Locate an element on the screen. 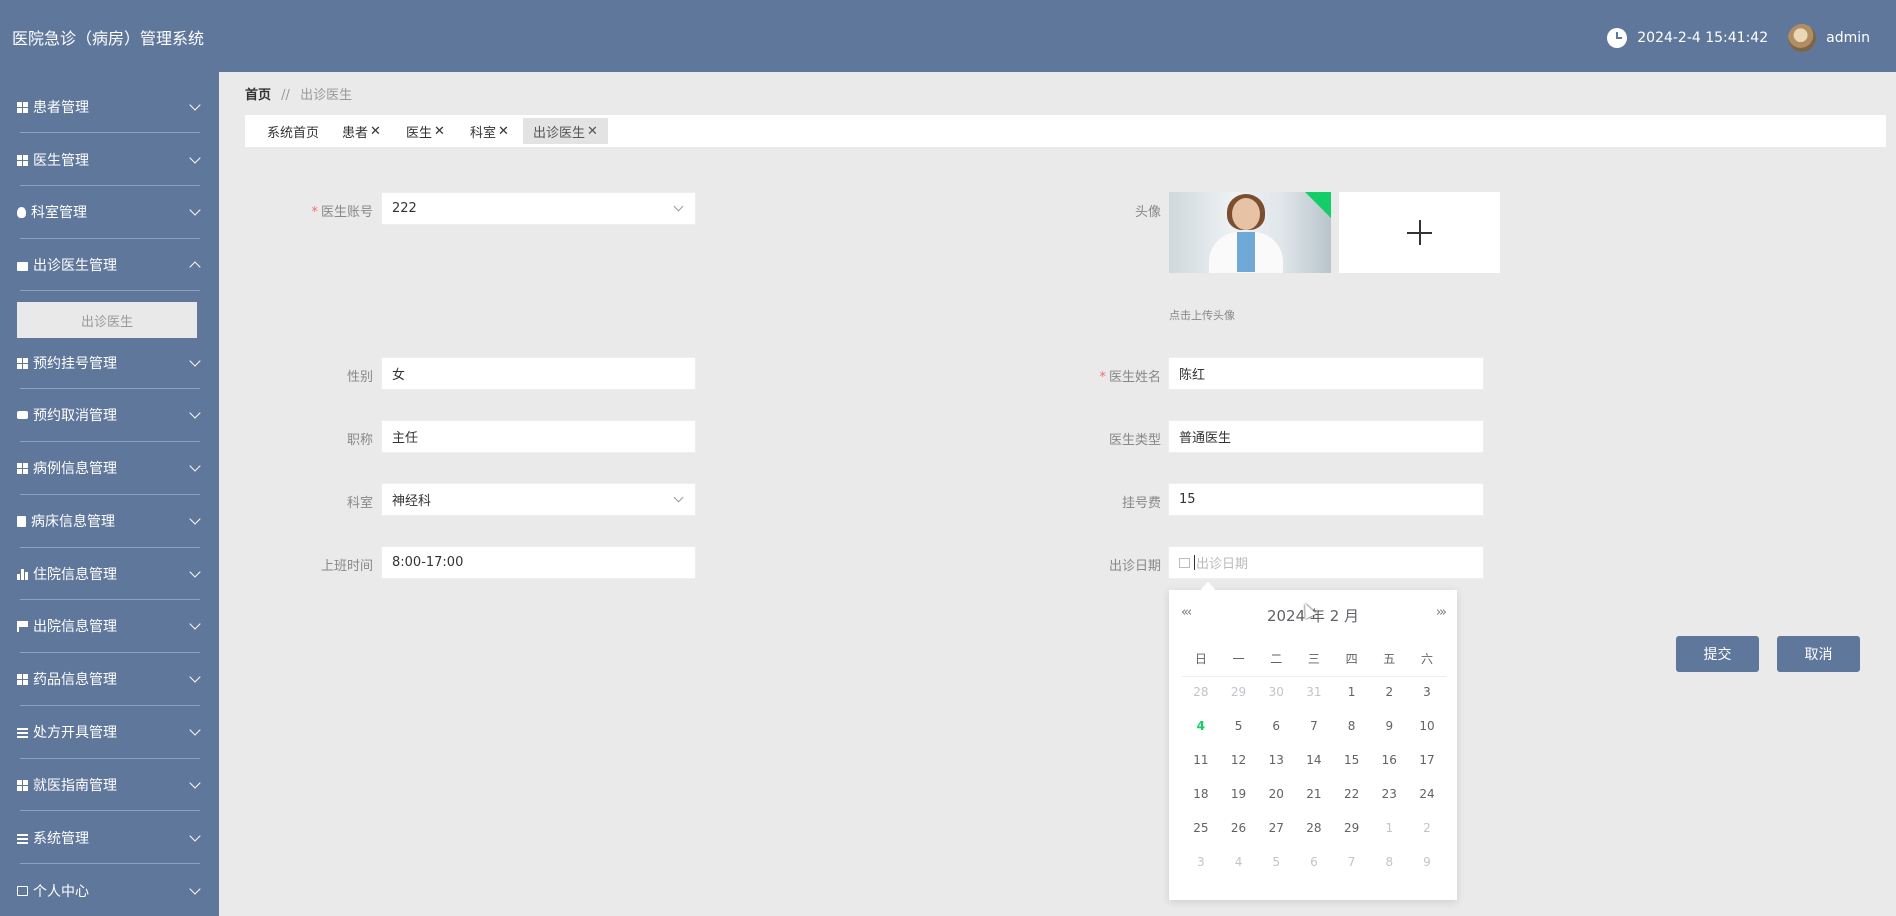 Image resolution: width=1896 pixels, height=916 pixels. doctor-account-select: 222 is located at coordinates (538, 208).